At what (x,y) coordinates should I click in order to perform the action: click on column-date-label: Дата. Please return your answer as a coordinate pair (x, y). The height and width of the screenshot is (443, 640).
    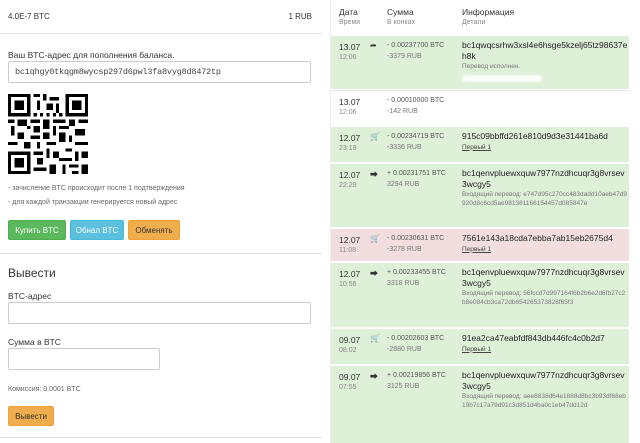
    Looking at the image, I should click on (348, 12).